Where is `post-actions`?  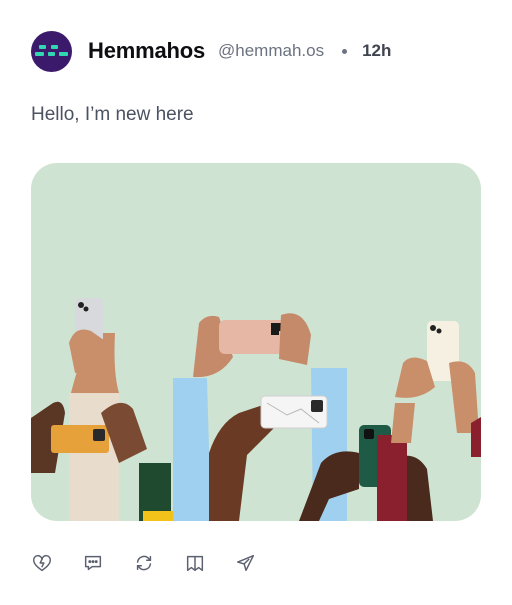
post-actions is located at coordinates (158, 563).